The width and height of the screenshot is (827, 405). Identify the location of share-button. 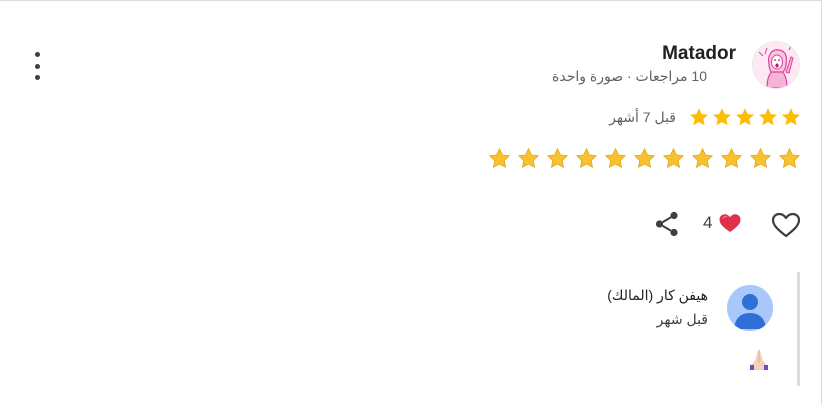
(667, 224).